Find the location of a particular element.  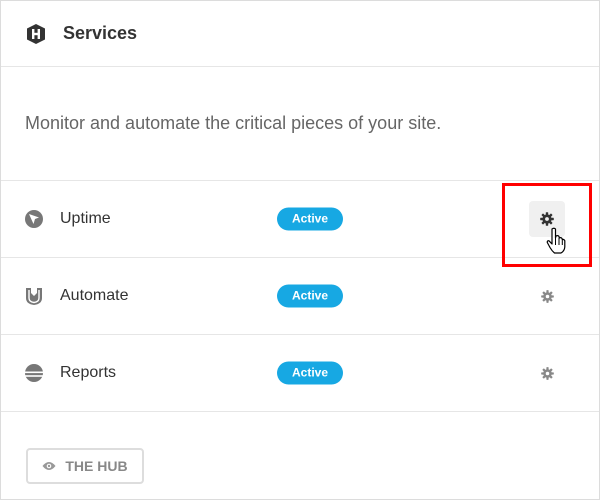

hand-cursor-icon is located at coordinates (556, 243).